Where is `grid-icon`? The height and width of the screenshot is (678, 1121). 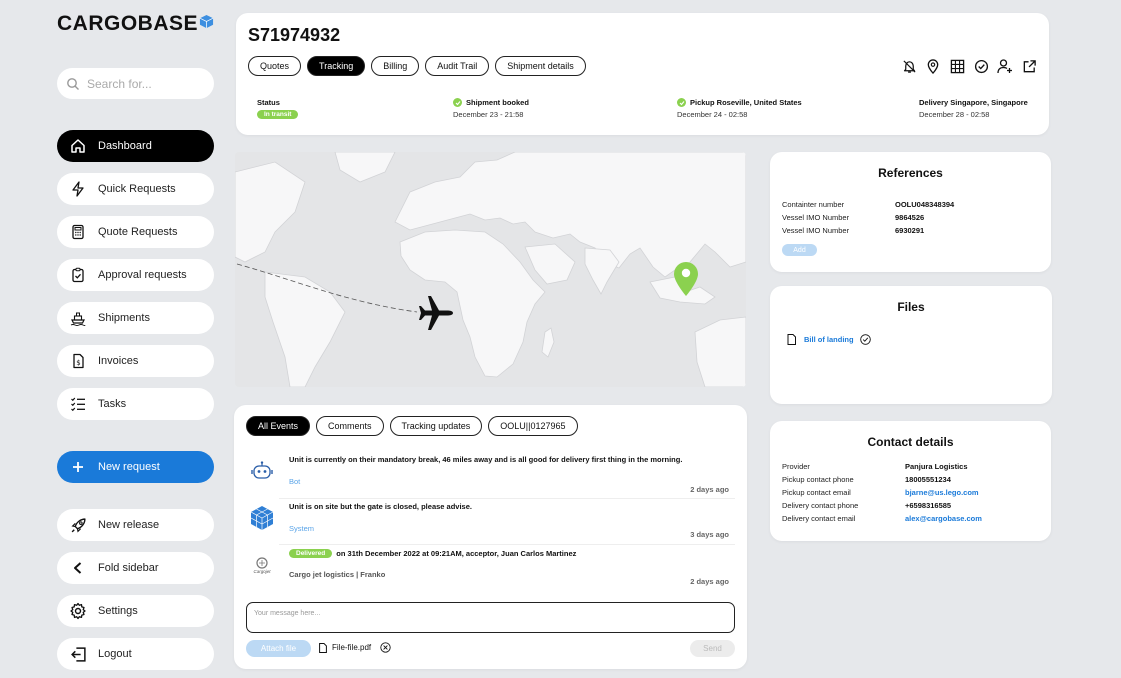 grid-icon is located at coordinates (957, 66).